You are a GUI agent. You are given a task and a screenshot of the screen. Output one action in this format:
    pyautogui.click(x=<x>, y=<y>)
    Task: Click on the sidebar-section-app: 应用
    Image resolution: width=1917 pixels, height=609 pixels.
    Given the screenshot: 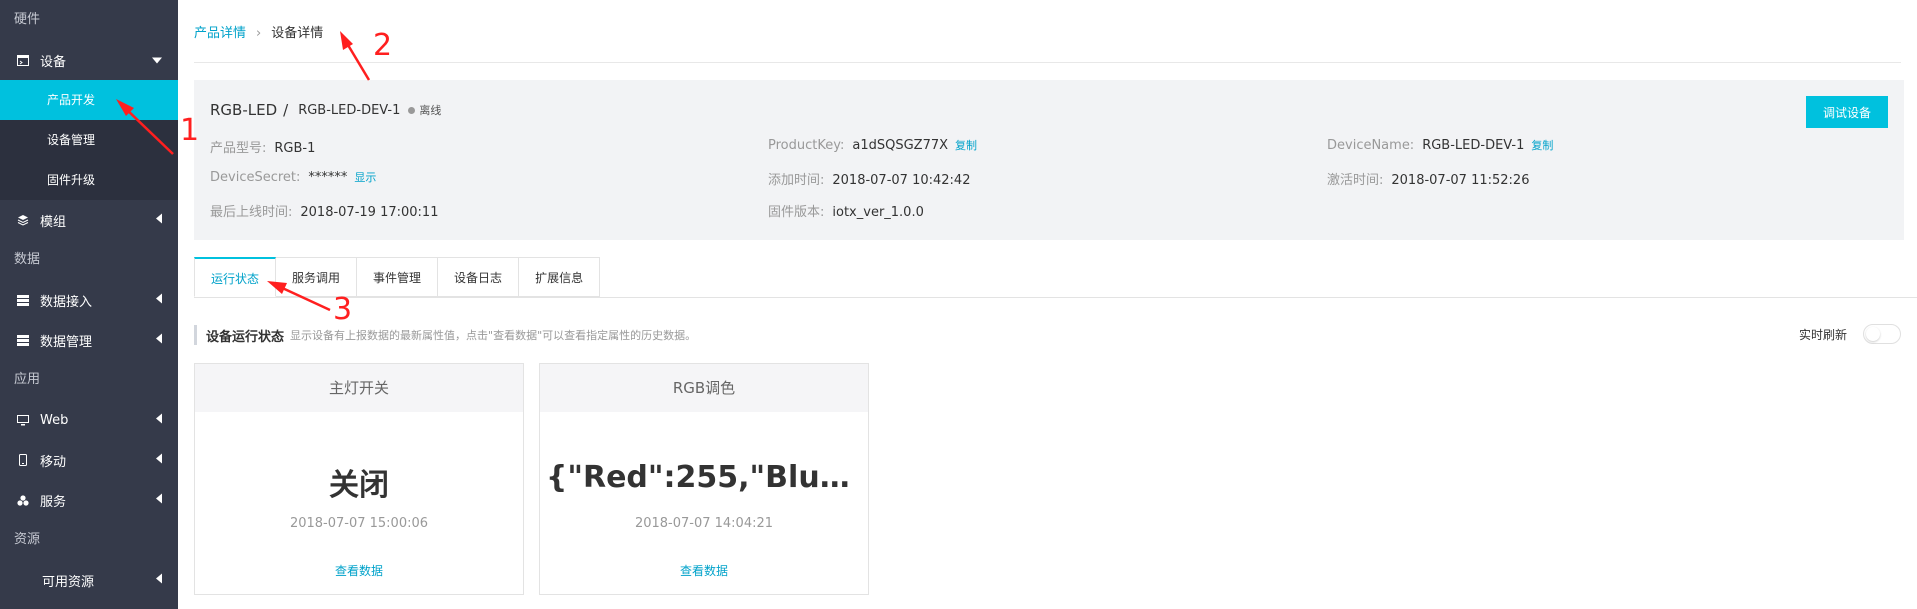 What is the action you would take?
    pyautogui.click(x=27, y=379)
    